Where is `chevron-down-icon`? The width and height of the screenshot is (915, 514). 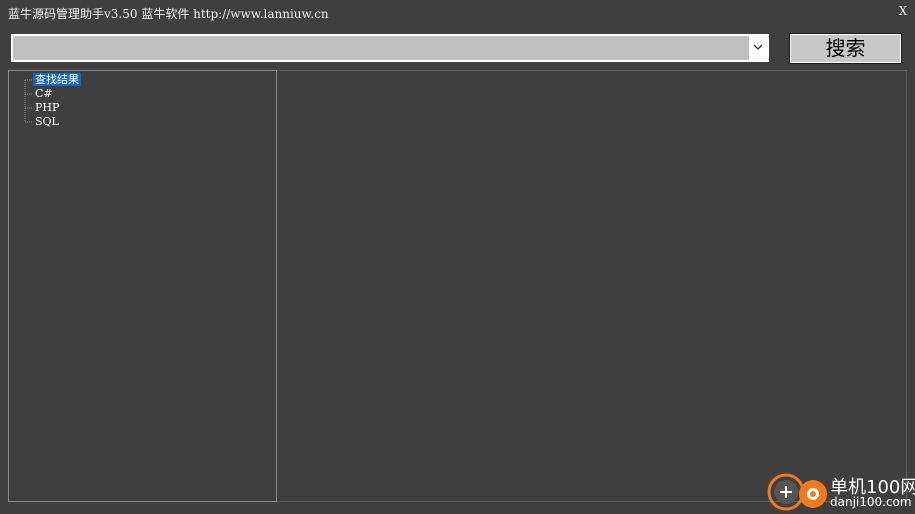 chevron-down-icon is located at coordinates (758, 47).